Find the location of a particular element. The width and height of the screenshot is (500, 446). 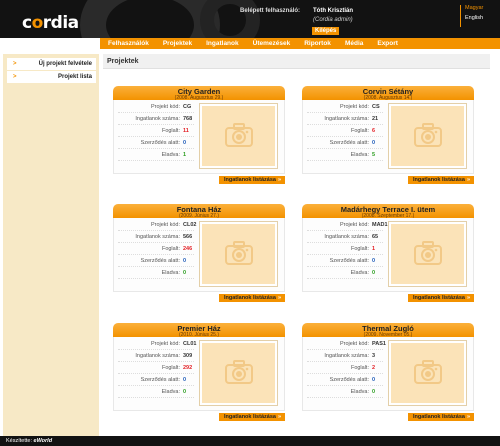

cordia-logo: cordia is located at coordinates (50, 23).